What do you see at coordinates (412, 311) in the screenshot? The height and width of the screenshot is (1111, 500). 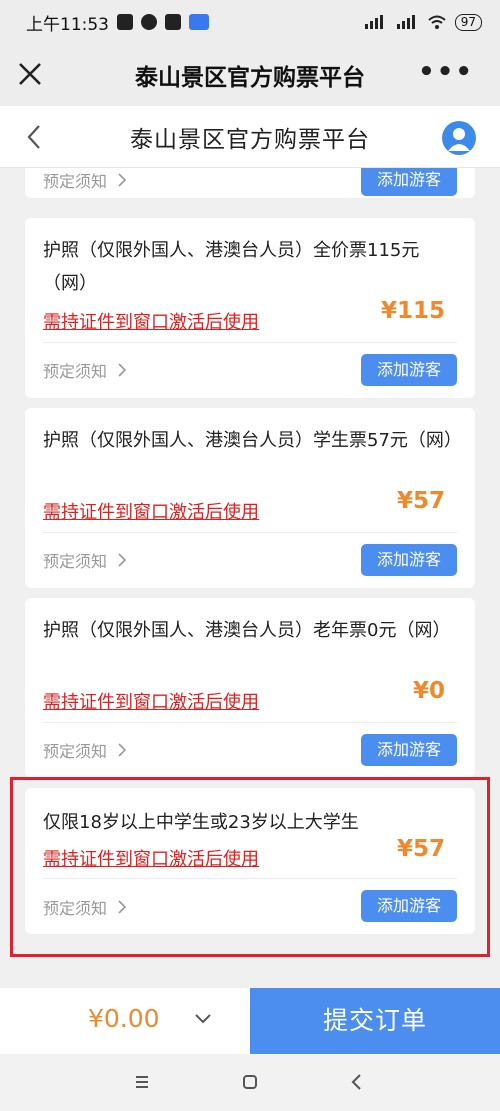 I see `ticket-price: ¥115` at bounding box center [412, 311].